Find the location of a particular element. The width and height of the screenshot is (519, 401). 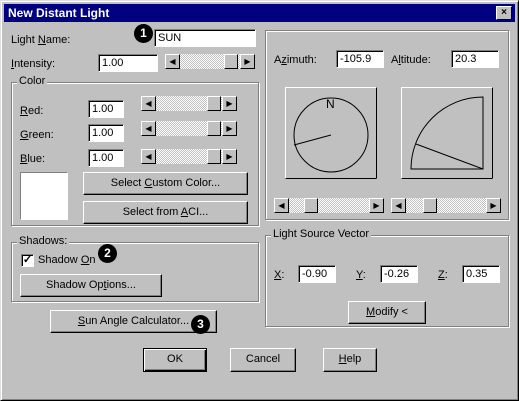

color-swatch is located at coordinates (44, 196).